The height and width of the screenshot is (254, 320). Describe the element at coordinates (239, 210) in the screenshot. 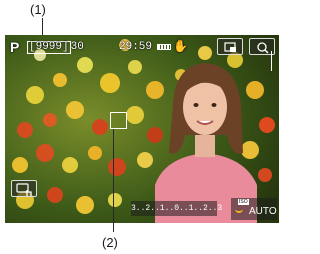

I see `iso-dial-icon` at that location.